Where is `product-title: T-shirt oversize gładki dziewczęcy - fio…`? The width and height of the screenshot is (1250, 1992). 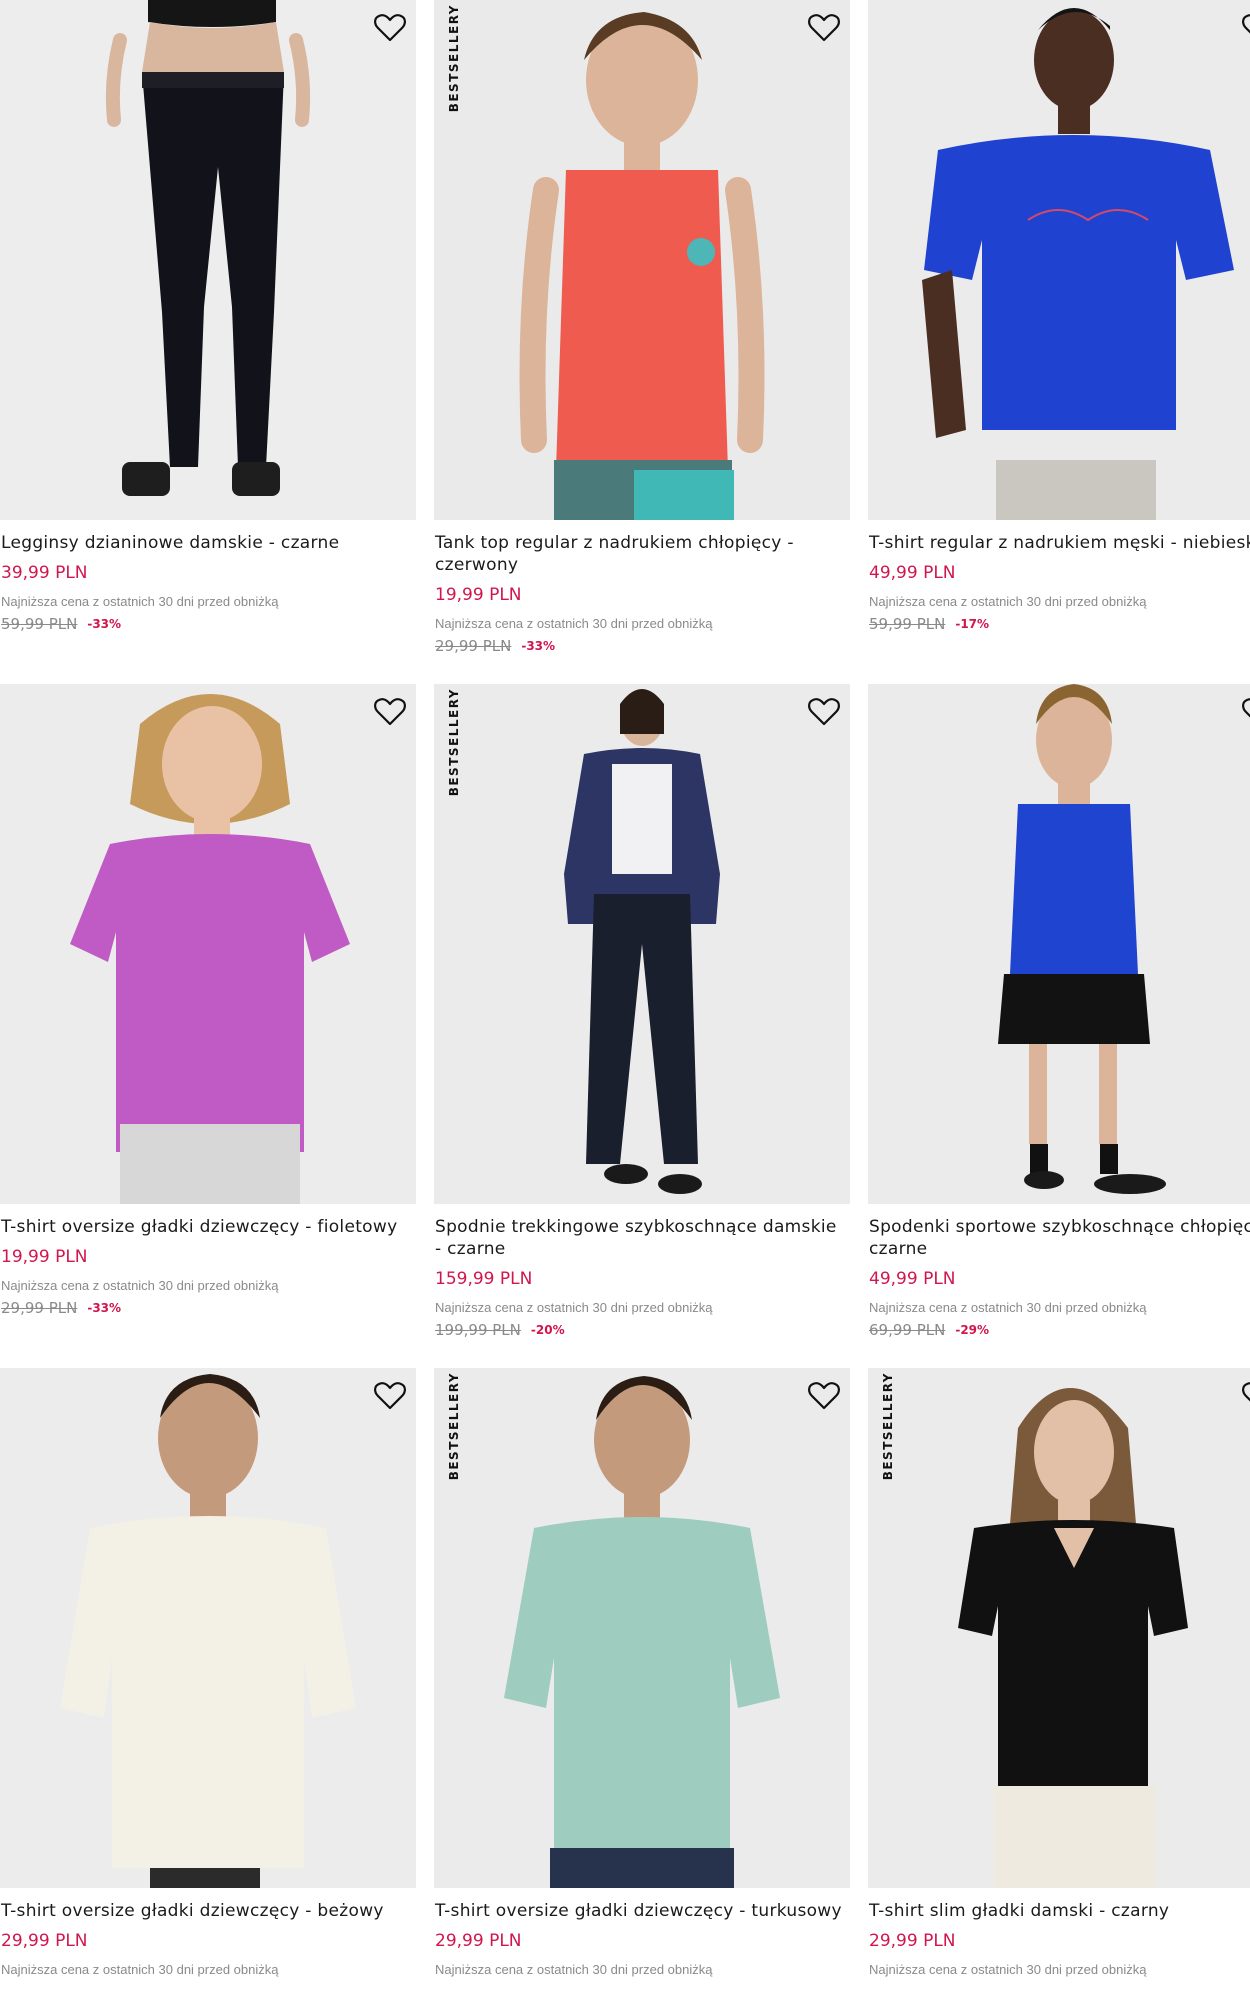
product-title: T-shirt oversize gładki dziewczęcy - fio… is located at coordinates (206, 1227).